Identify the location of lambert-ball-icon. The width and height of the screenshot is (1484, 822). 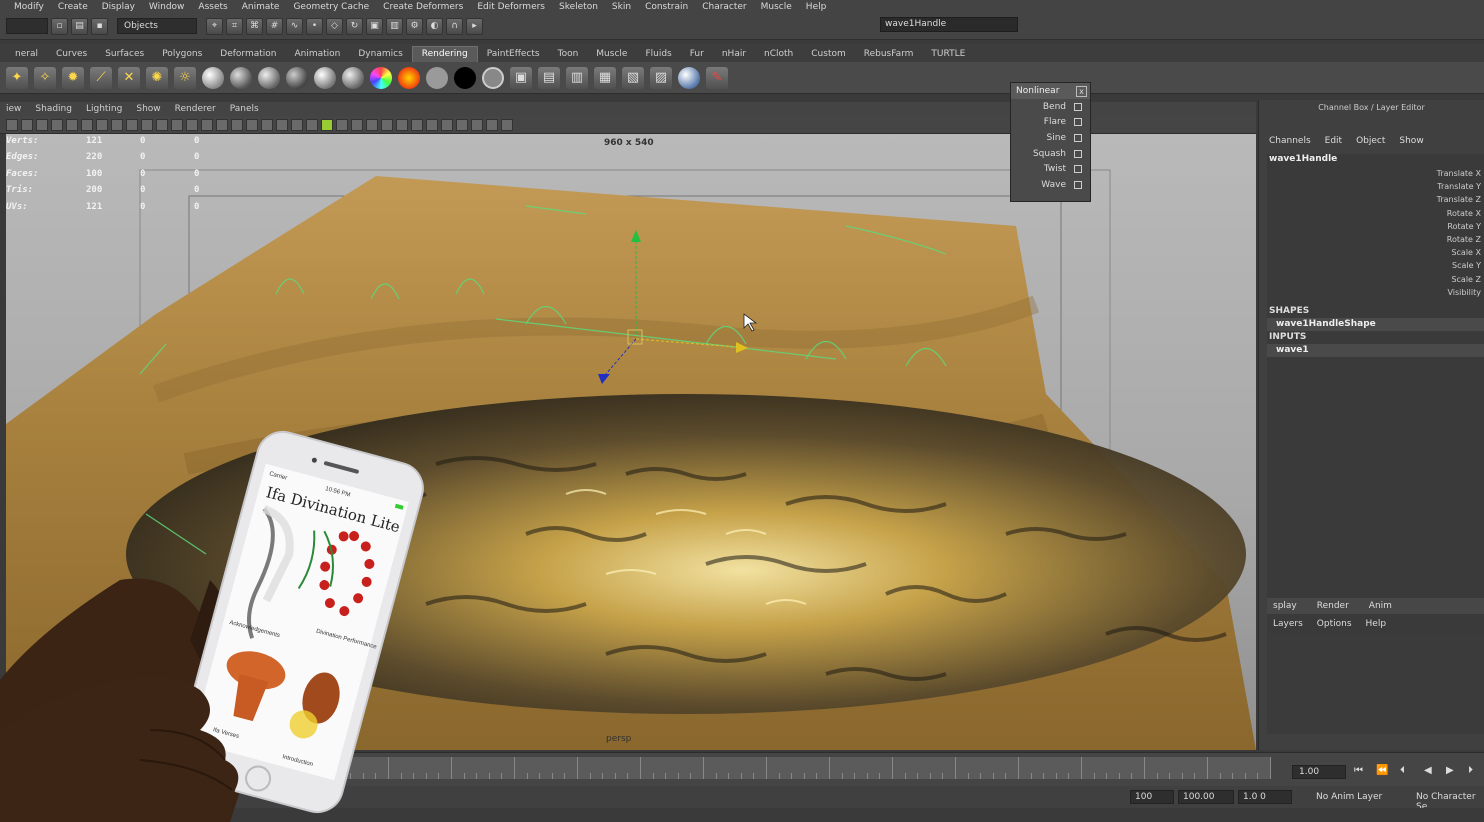
(241, 77).